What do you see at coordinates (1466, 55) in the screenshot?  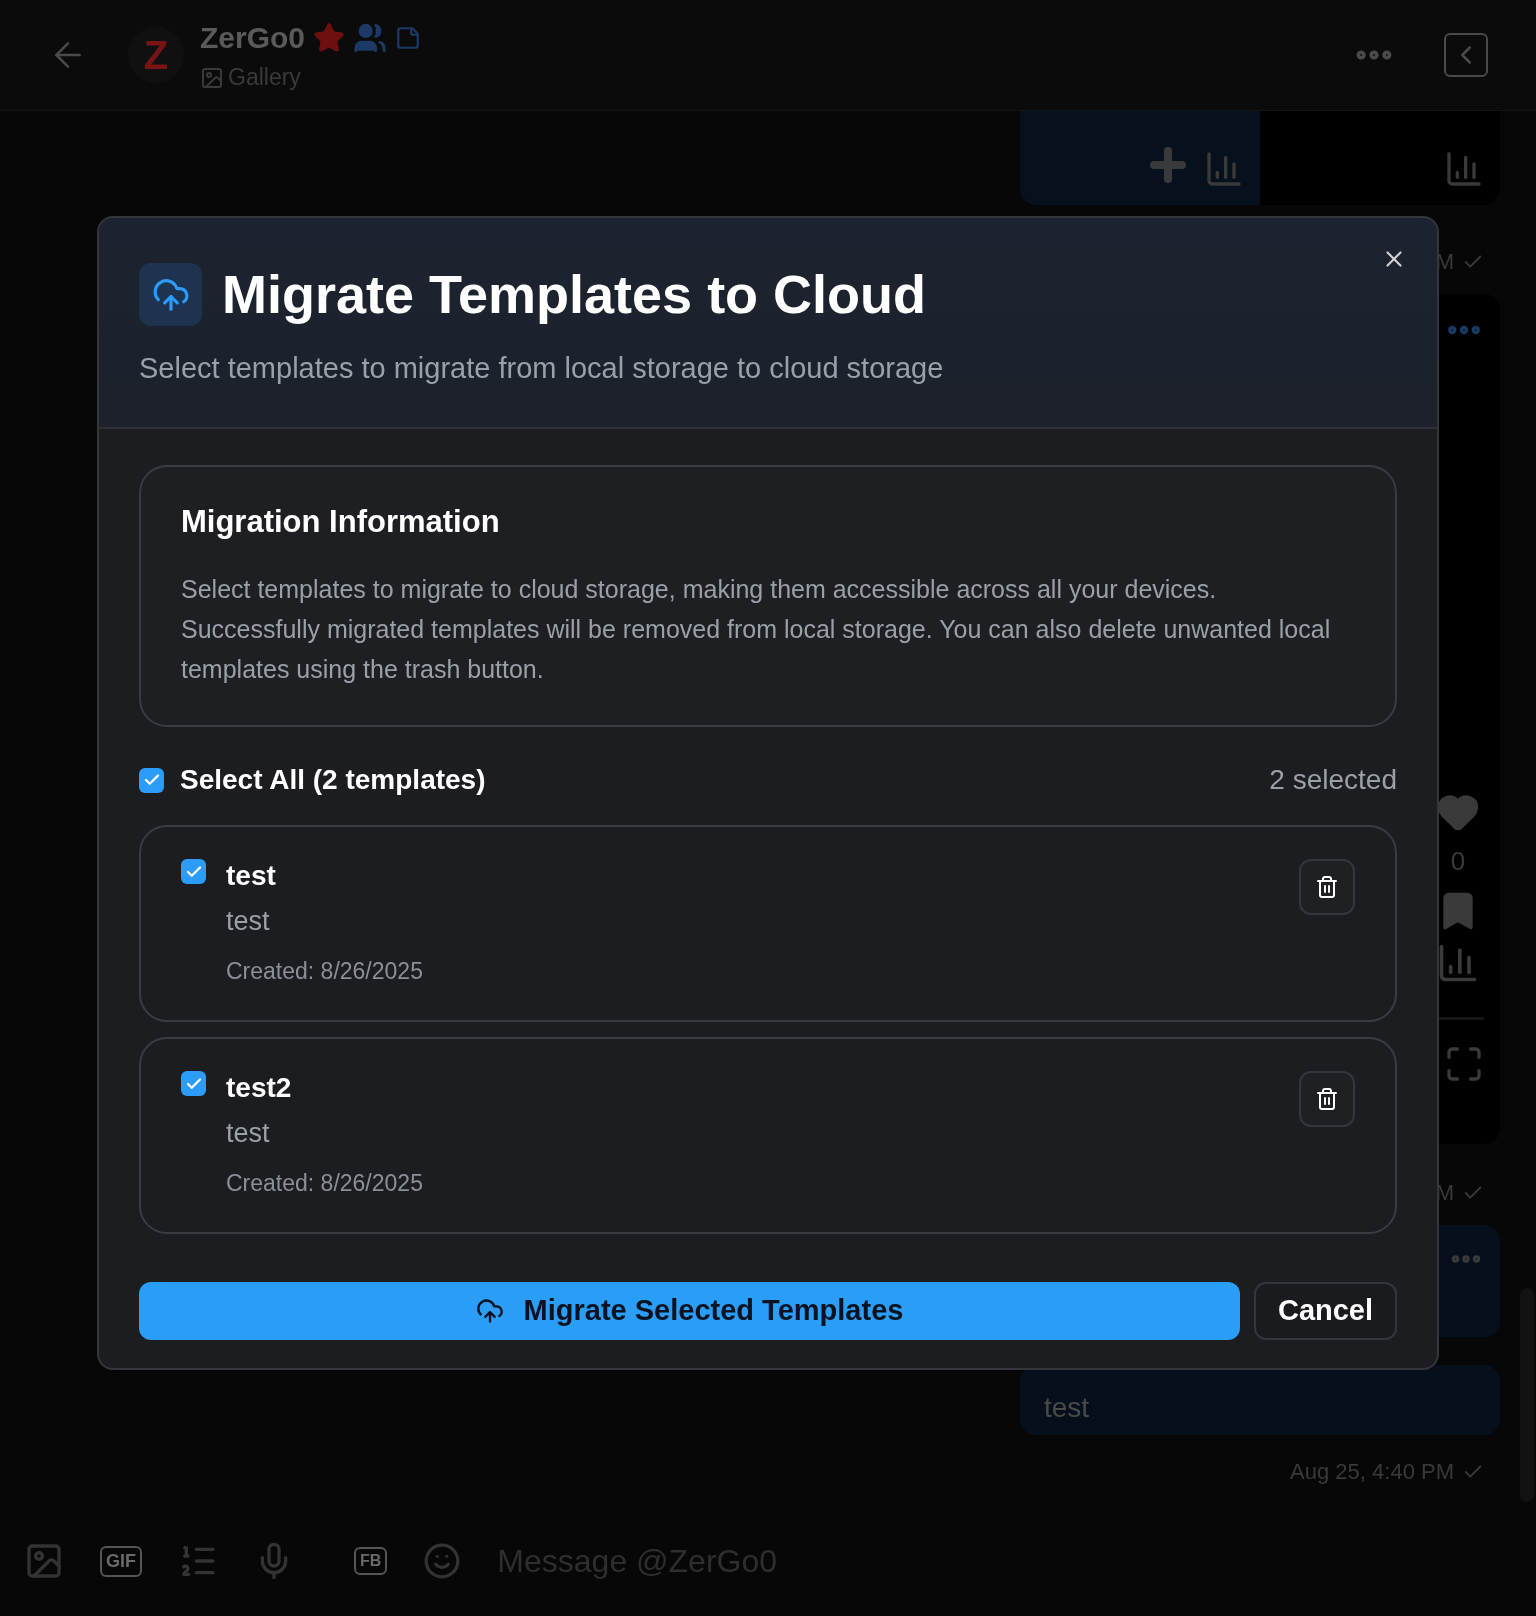 I see `collapse-button` at bounding box center [1466, 55].